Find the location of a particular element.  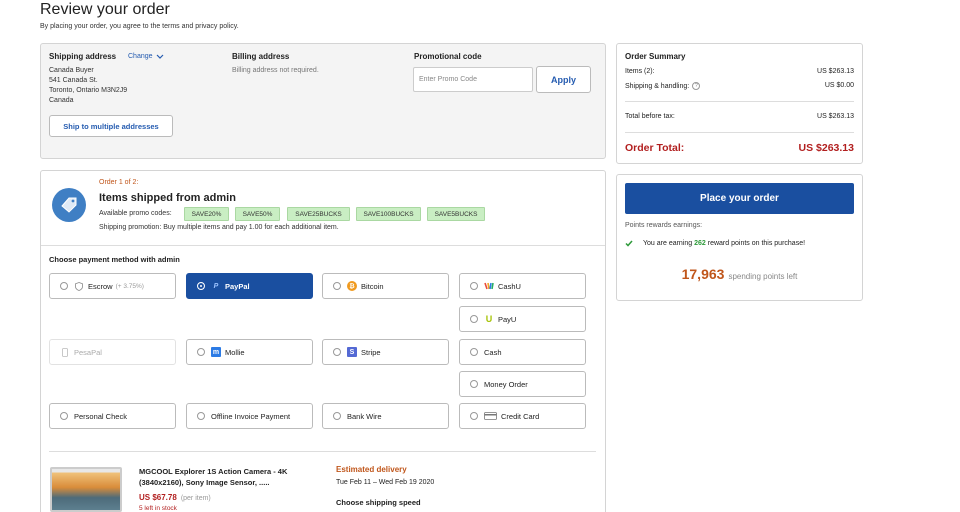

shipping-speed-label: Choose shipping speed is located at coordinates (378, 502).